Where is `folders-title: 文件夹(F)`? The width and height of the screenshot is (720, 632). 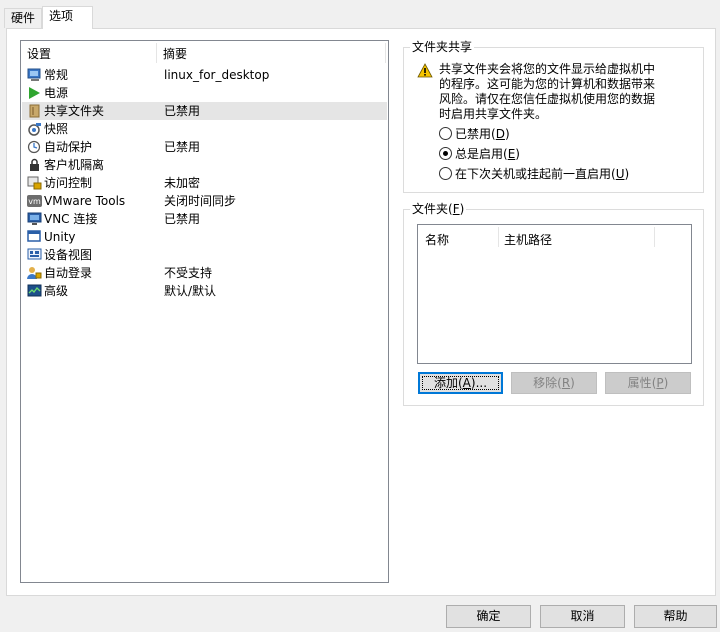
folders-title: 文件夹(F) is located at coordinates (438, 209).